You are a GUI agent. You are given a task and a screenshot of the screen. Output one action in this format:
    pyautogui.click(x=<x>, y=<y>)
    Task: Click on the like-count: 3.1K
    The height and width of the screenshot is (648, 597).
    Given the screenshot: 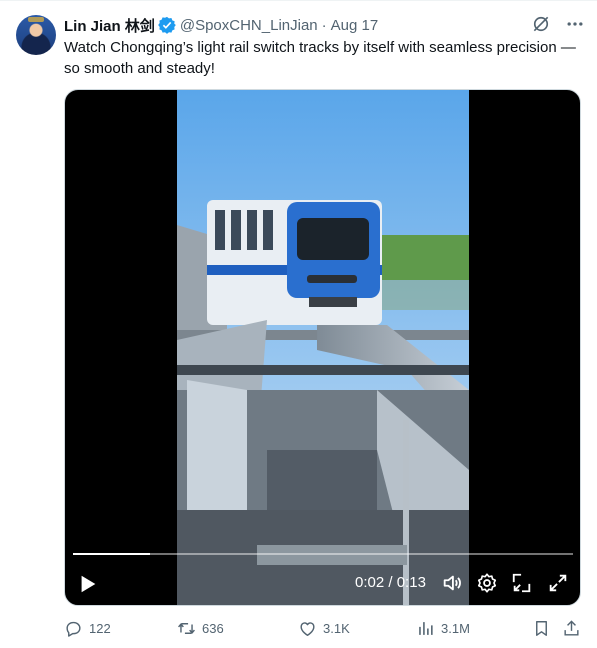 What is the action you would take?
    pyautogui.click(x=336, y=628)
    